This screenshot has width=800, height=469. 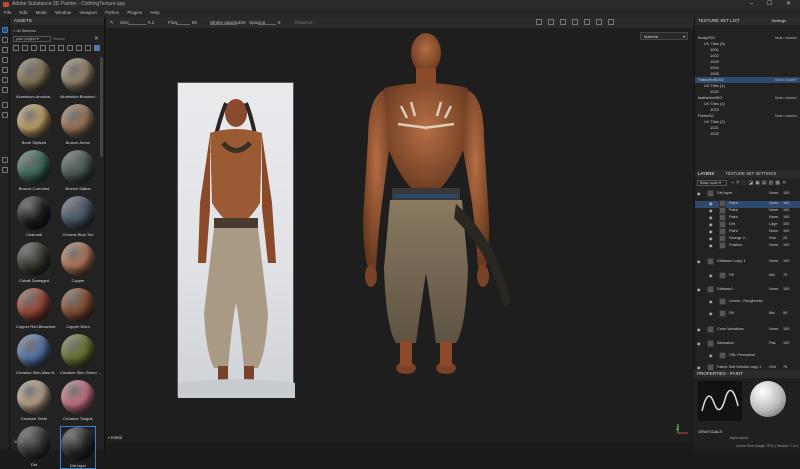 What do you see at coordinates (747, 194) in the screenshot?
I see `layer-row: ◉ Dirt layer Norm 100` at bounding box center [747, 194].